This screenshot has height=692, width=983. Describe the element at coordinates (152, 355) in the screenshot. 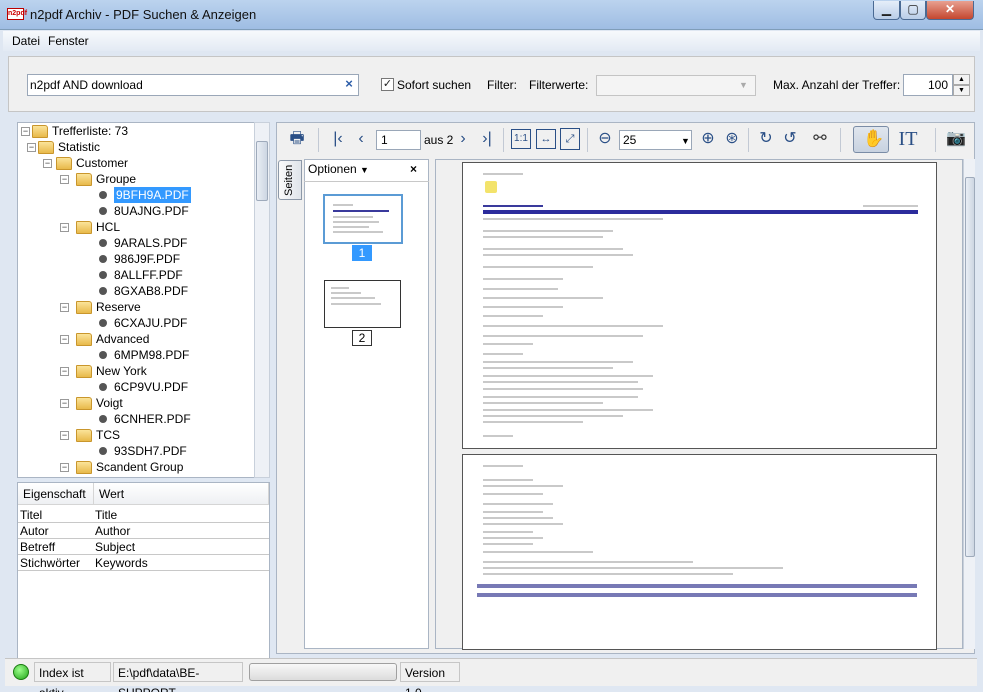

I see `tree-file-label: 6MPM98.PDF` at that location.